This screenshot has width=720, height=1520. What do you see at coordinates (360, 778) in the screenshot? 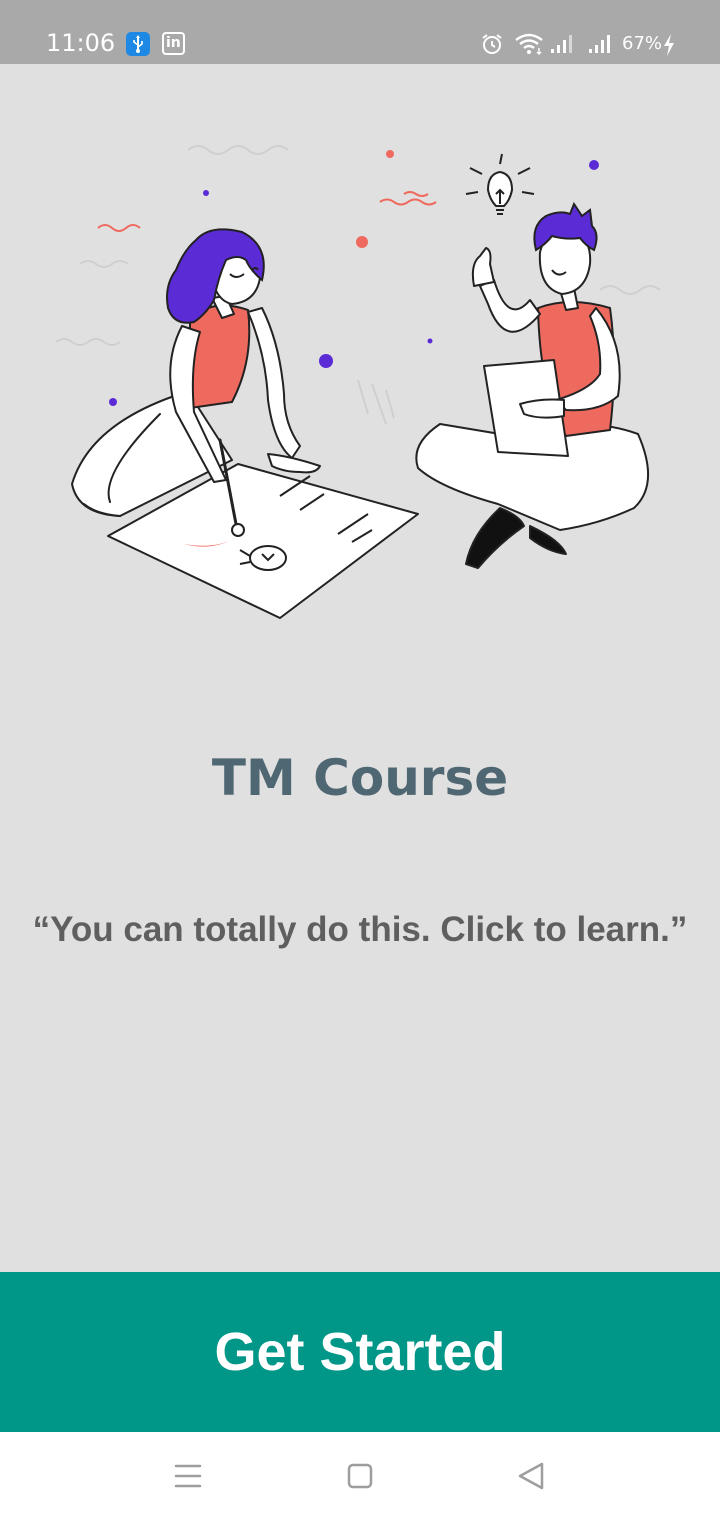
I see `page-title: TM Course` at bounding box center [360, 778].